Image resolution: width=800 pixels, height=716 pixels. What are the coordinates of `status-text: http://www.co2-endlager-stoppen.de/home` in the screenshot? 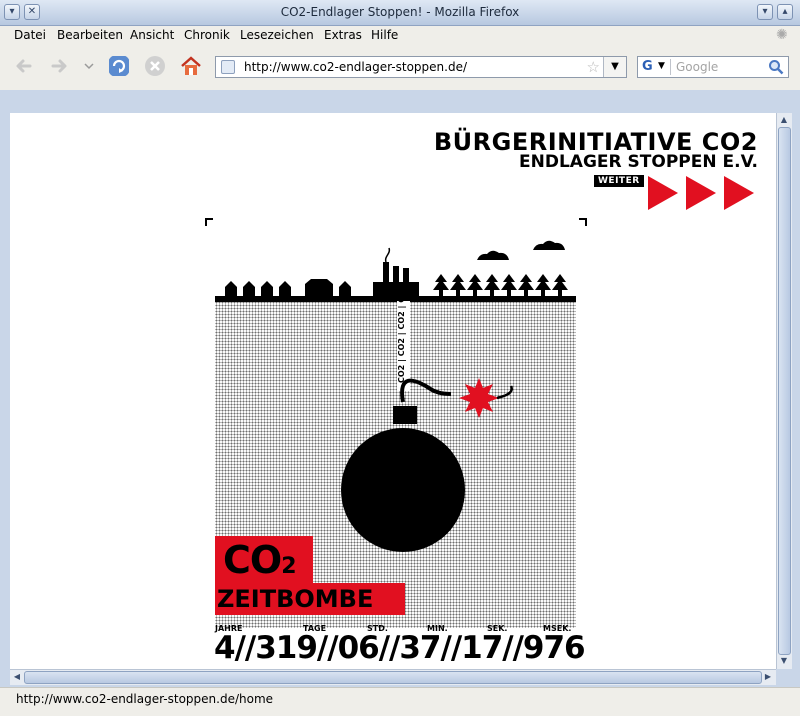 It's located at (145, 699).